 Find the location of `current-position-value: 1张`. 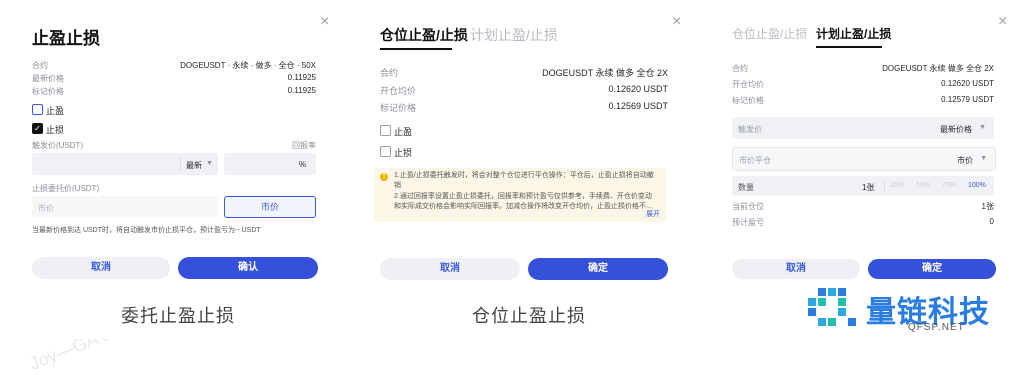

current-position-value: 1张 is located at coordinates (987, 206).